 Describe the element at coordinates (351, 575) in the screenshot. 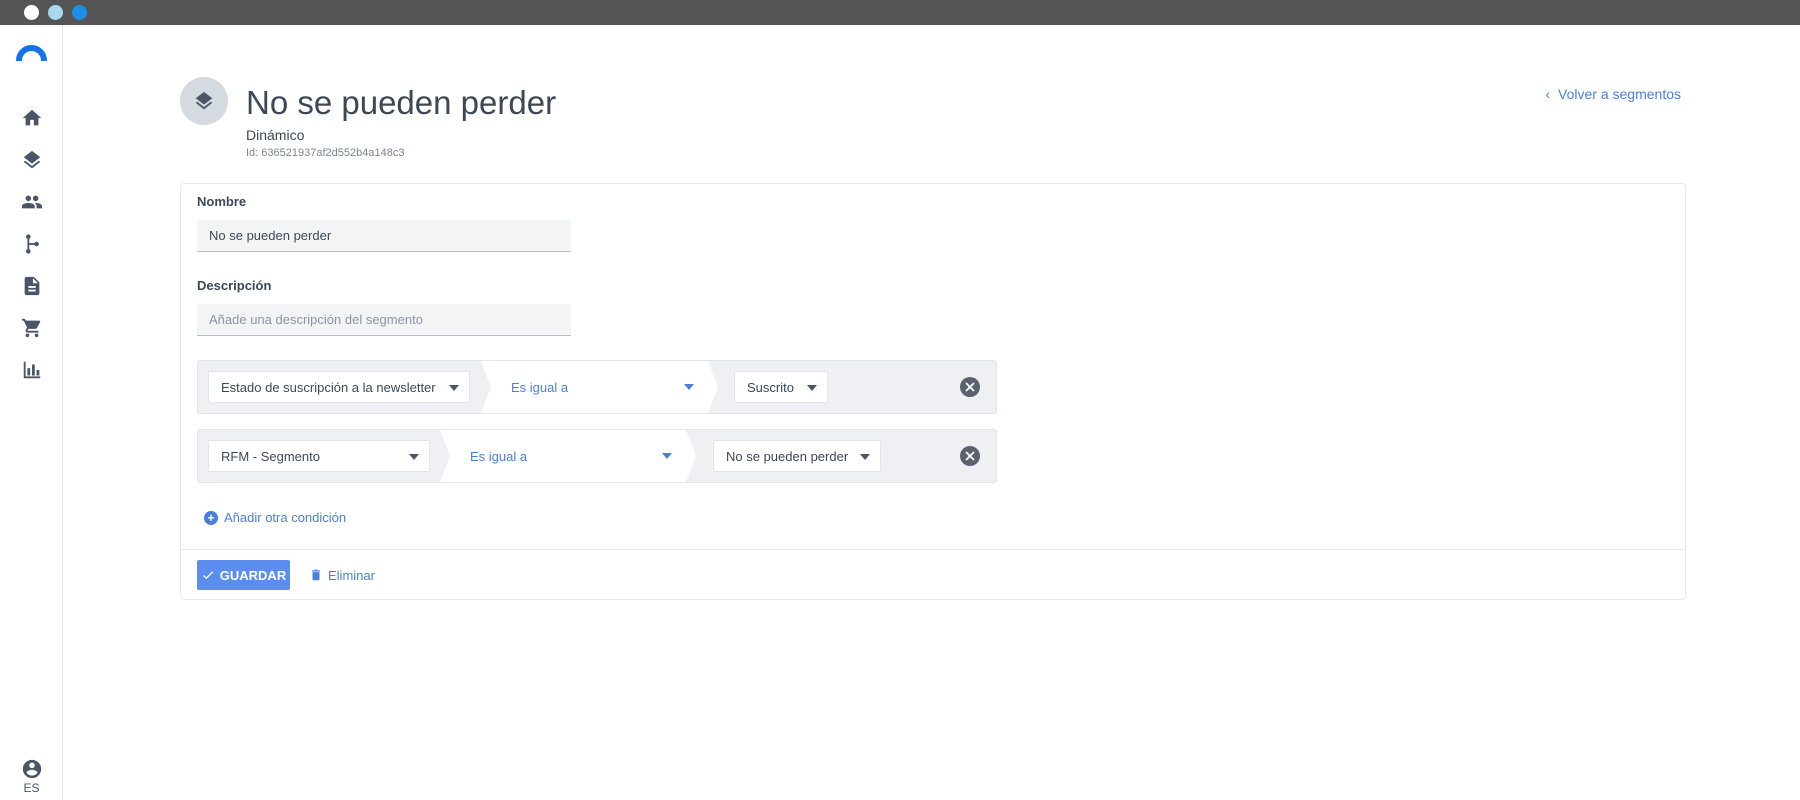

I see `delete-button-label: Eliminar` at that location.